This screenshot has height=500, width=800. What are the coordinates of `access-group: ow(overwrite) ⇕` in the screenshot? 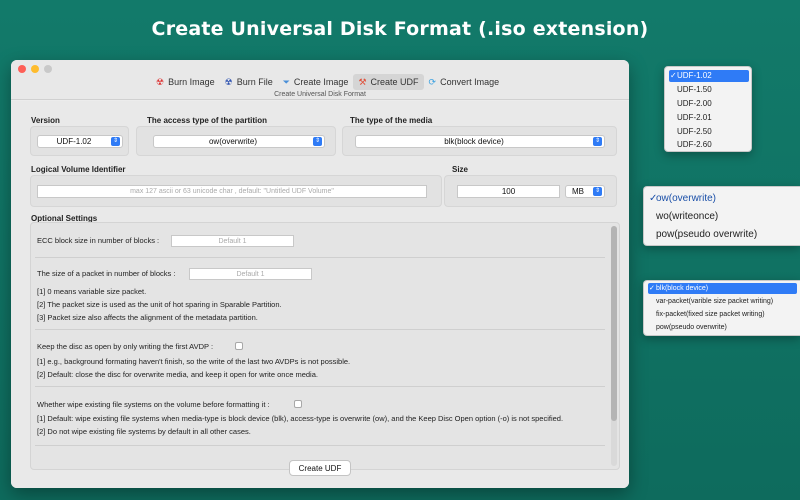 It's located at (236, 141).